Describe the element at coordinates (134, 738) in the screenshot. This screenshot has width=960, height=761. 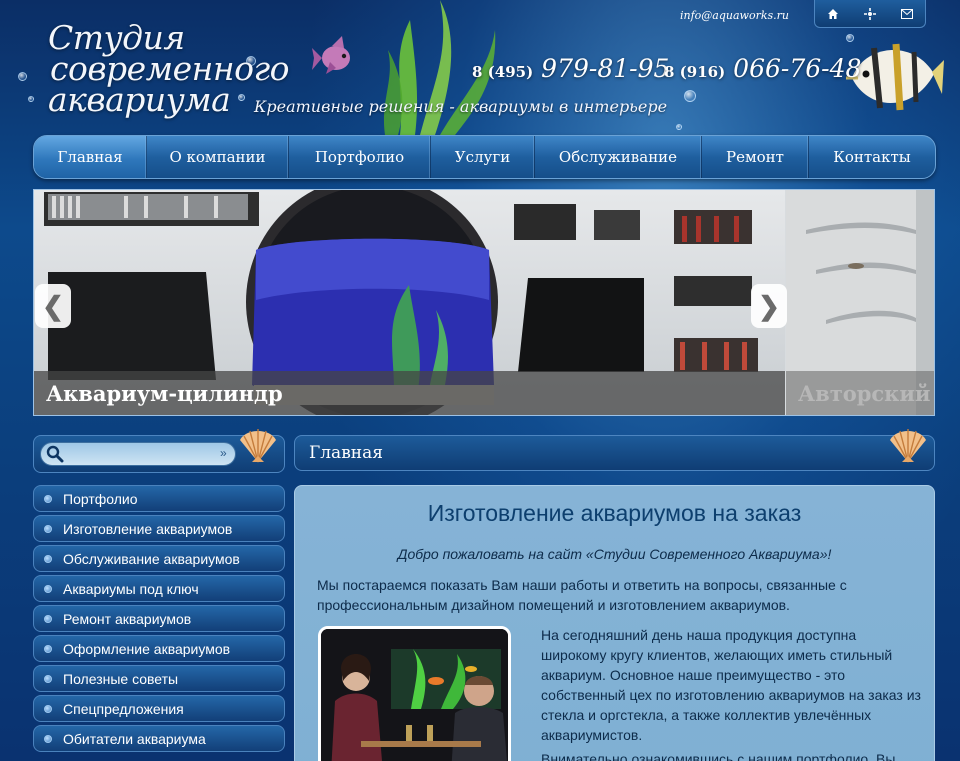
I see `sidebar-item-label: Обитатели аквариума` at that location.